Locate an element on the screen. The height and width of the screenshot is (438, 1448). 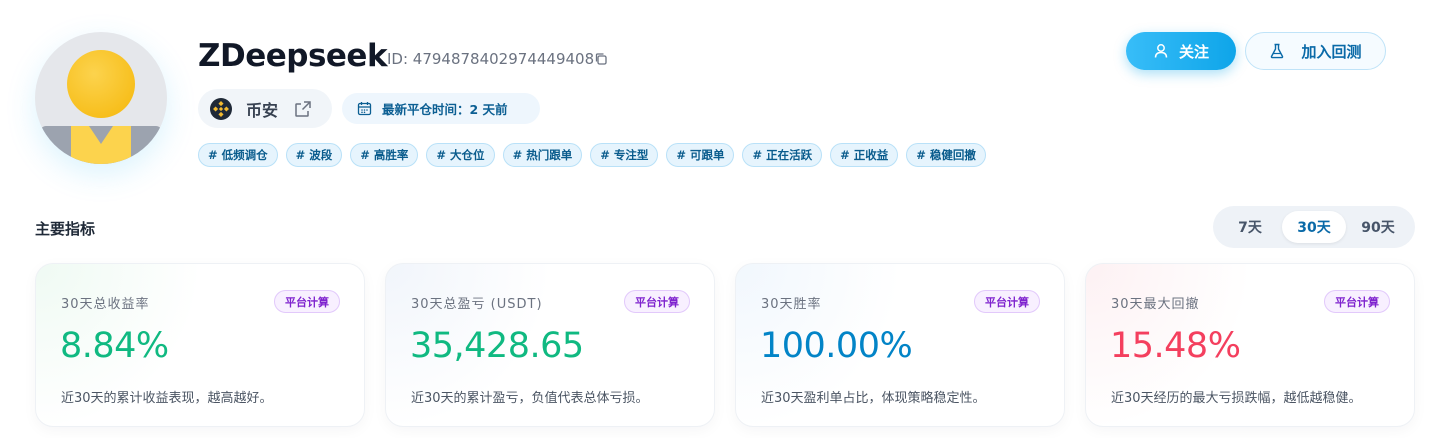
card-value: 35,428.65 is located at coordinates (497, 346).